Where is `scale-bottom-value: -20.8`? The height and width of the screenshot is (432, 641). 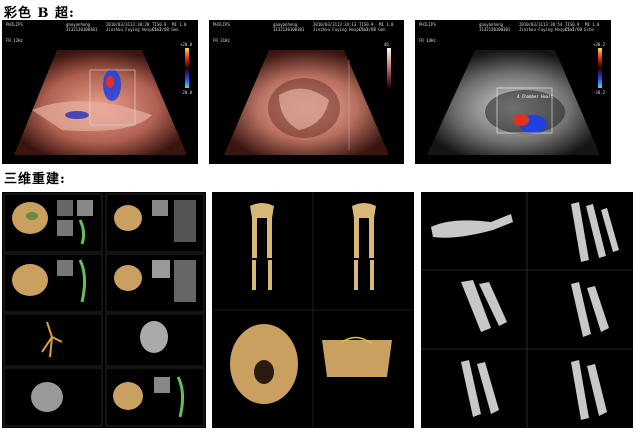 scale-bottom-value: -20.8 is located at coordinates (186, 92).